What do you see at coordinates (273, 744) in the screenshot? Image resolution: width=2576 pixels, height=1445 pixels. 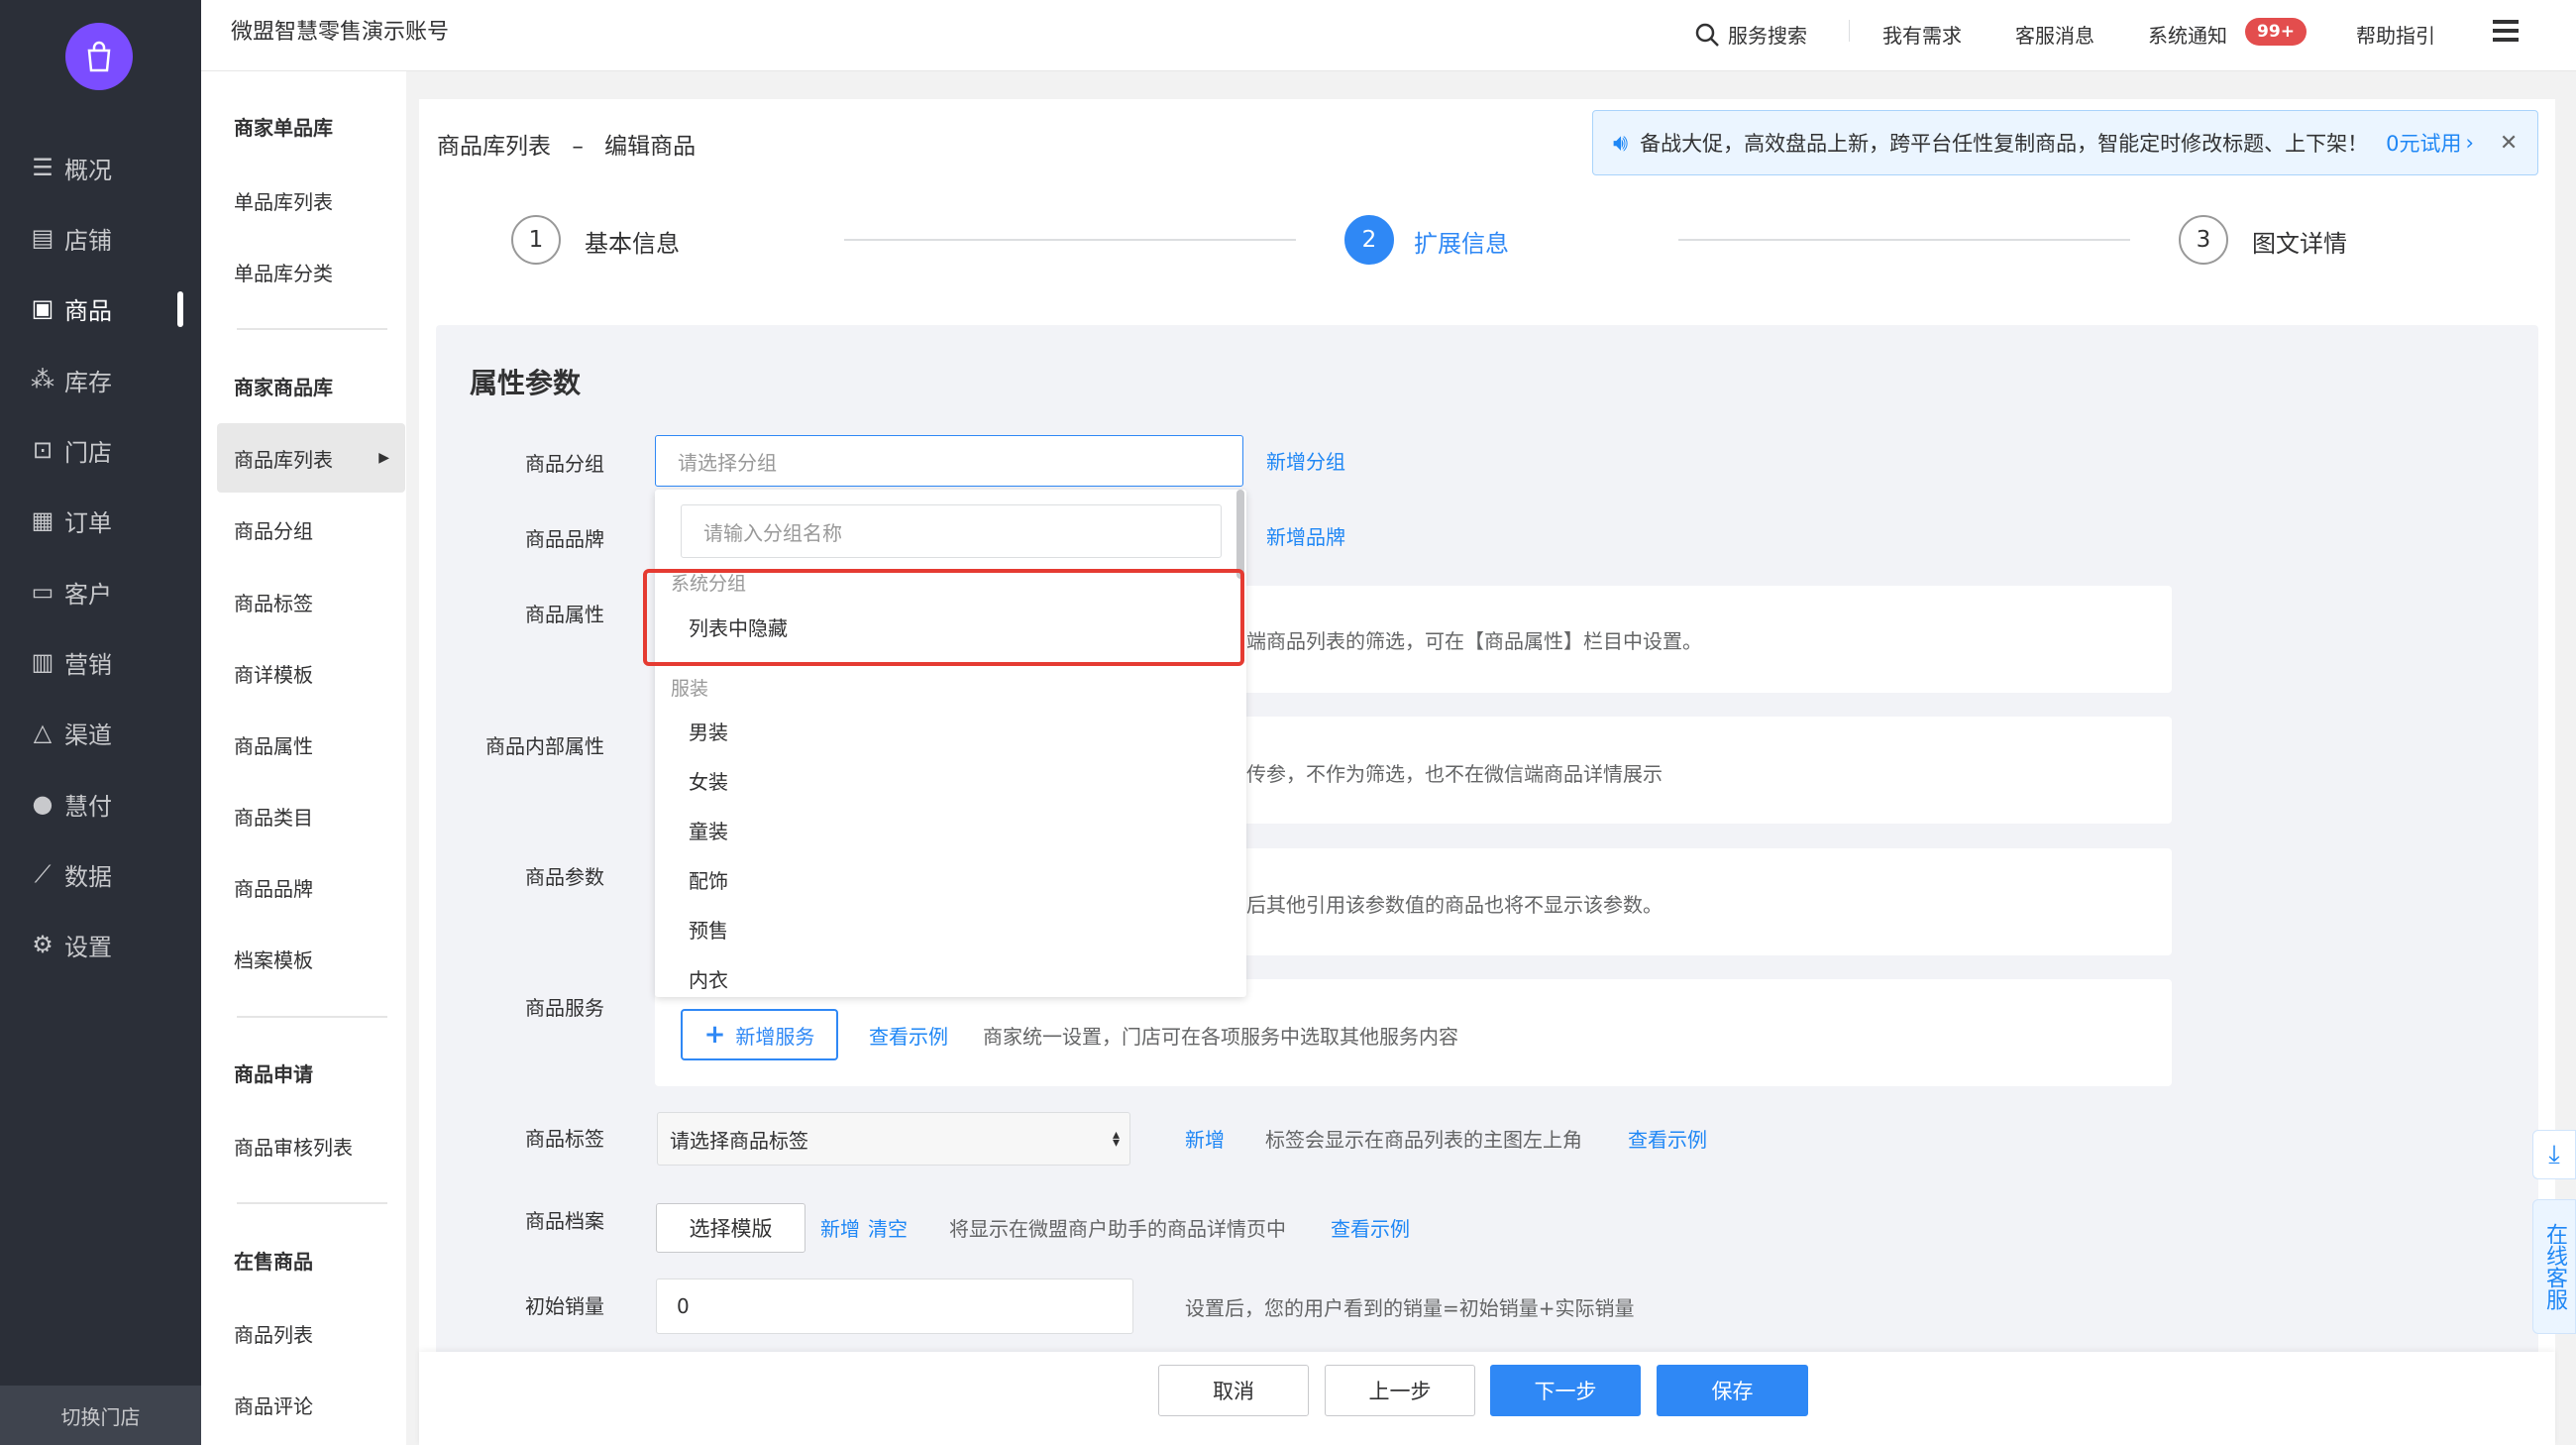 I see `subnav-item: 商品属性` at bounding box center [273, 744].